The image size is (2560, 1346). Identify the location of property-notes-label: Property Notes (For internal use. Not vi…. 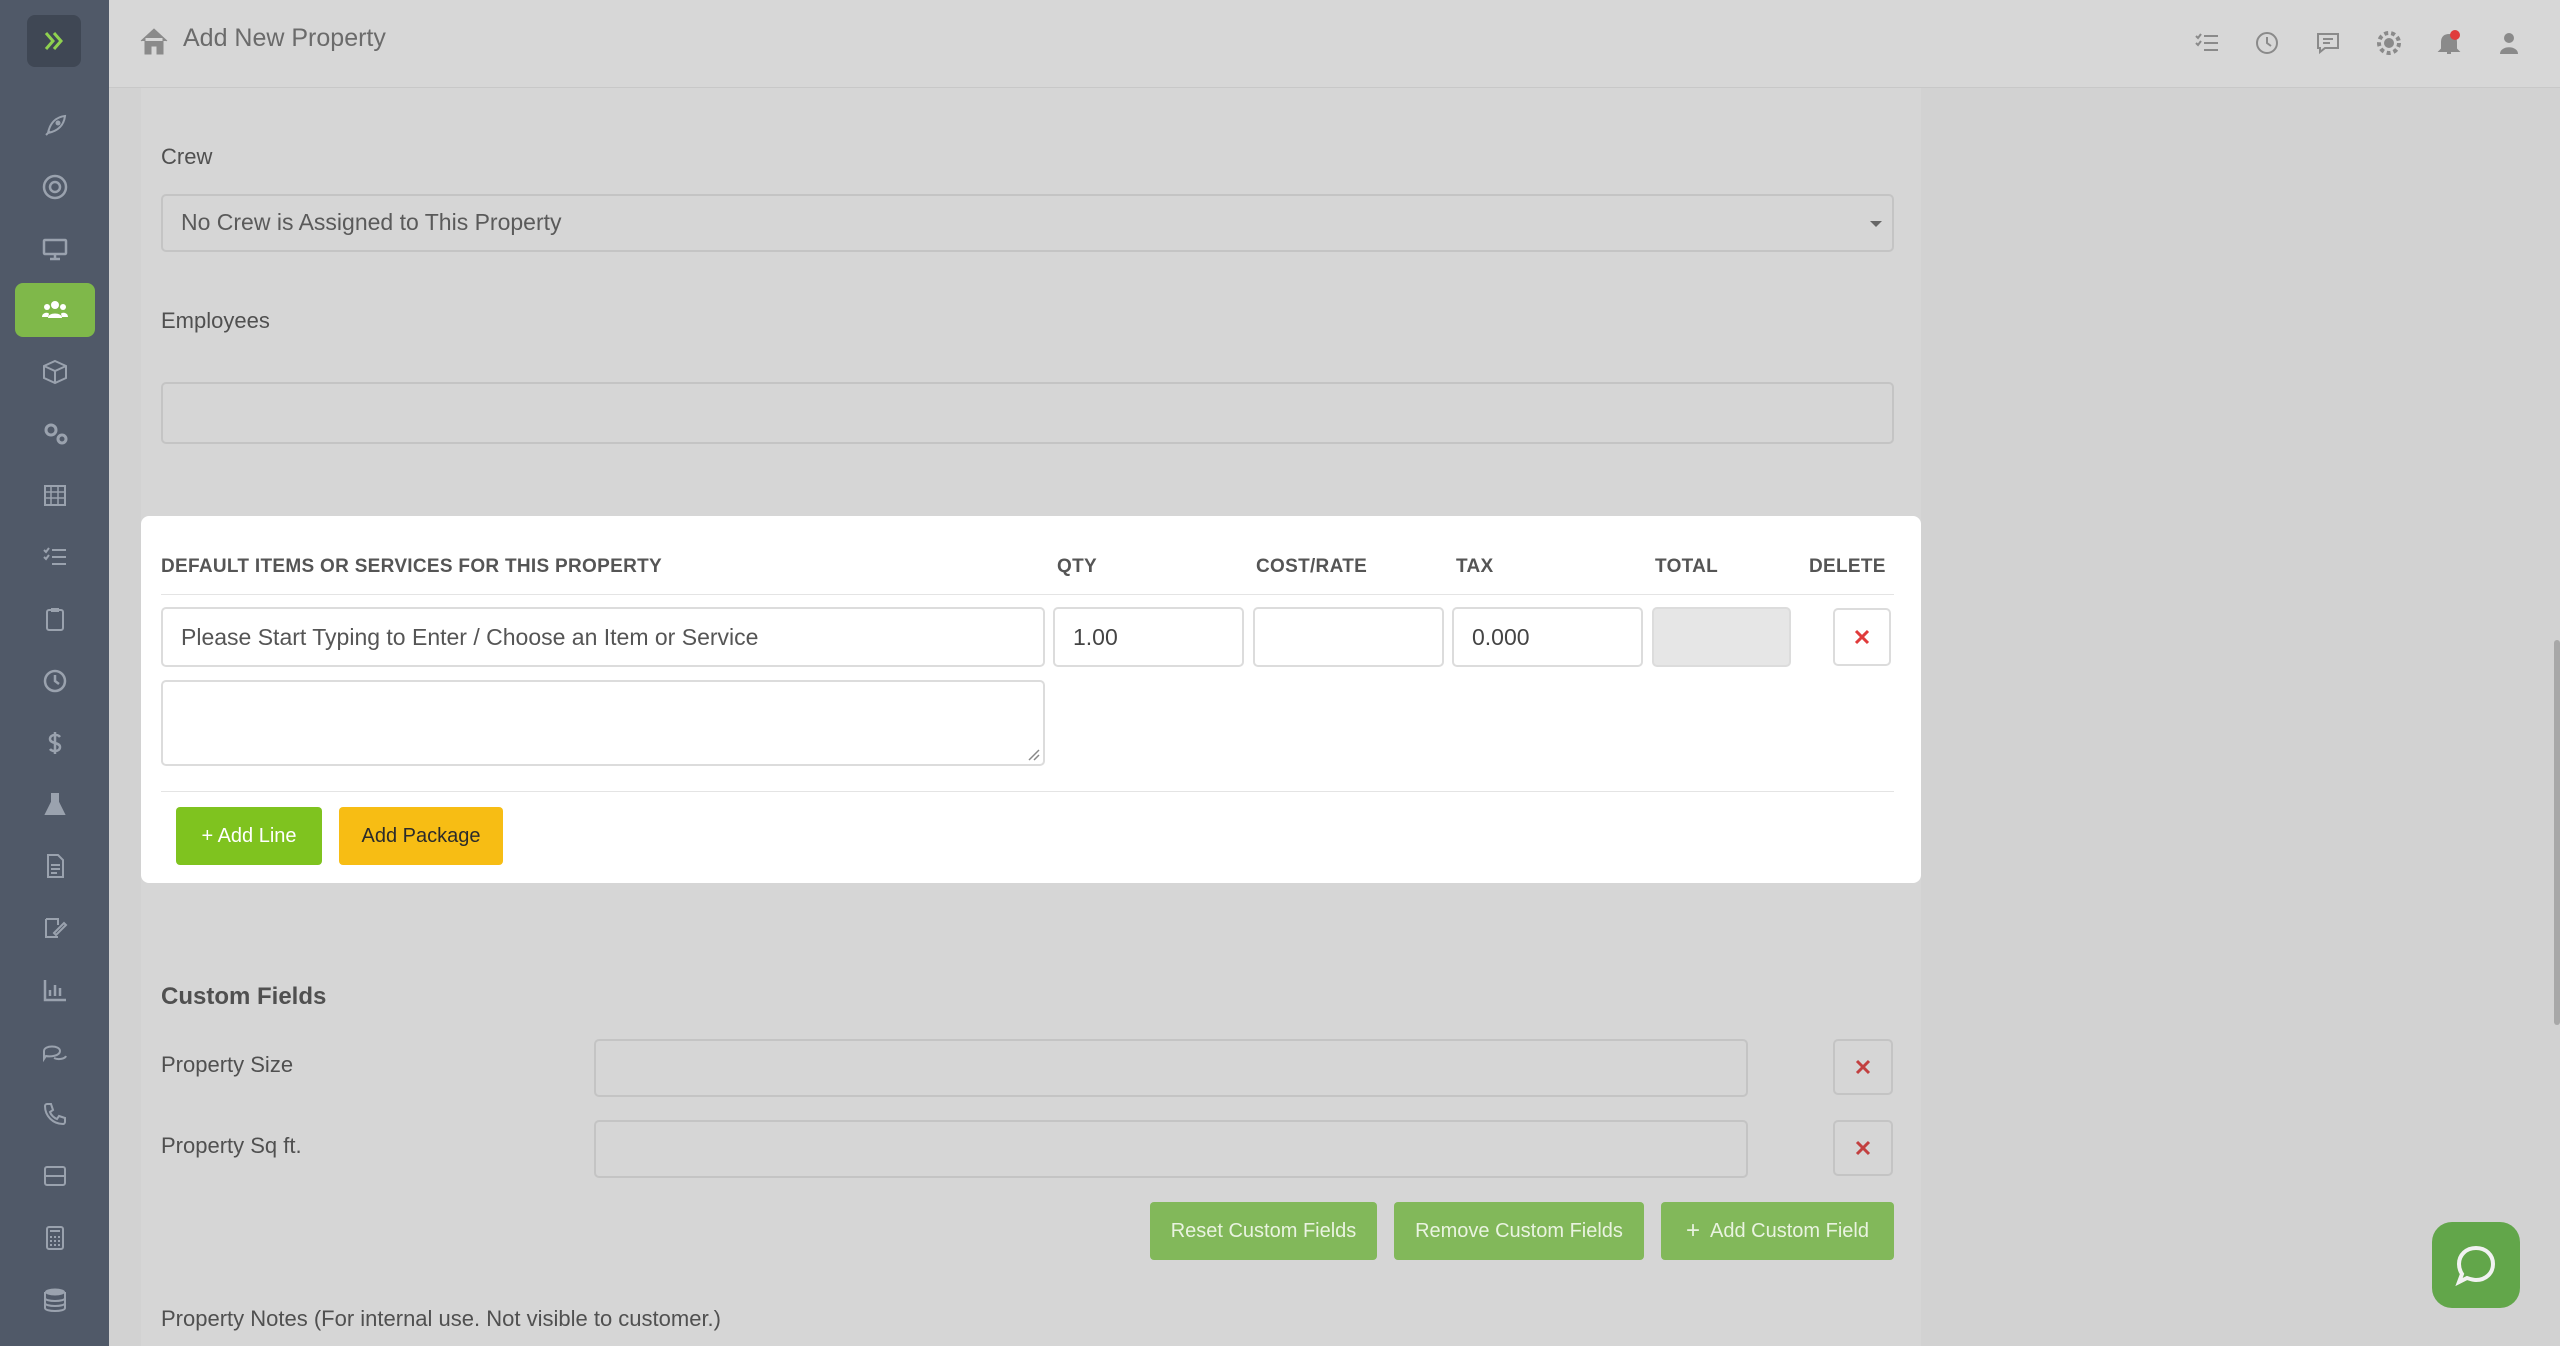
(441, 1318).